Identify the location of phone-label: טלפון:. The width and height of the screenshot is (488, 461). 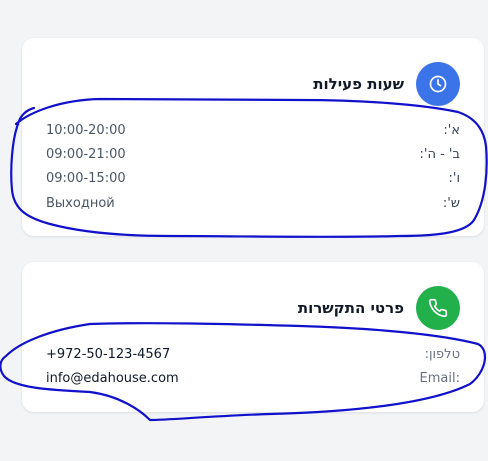
(442, 354).